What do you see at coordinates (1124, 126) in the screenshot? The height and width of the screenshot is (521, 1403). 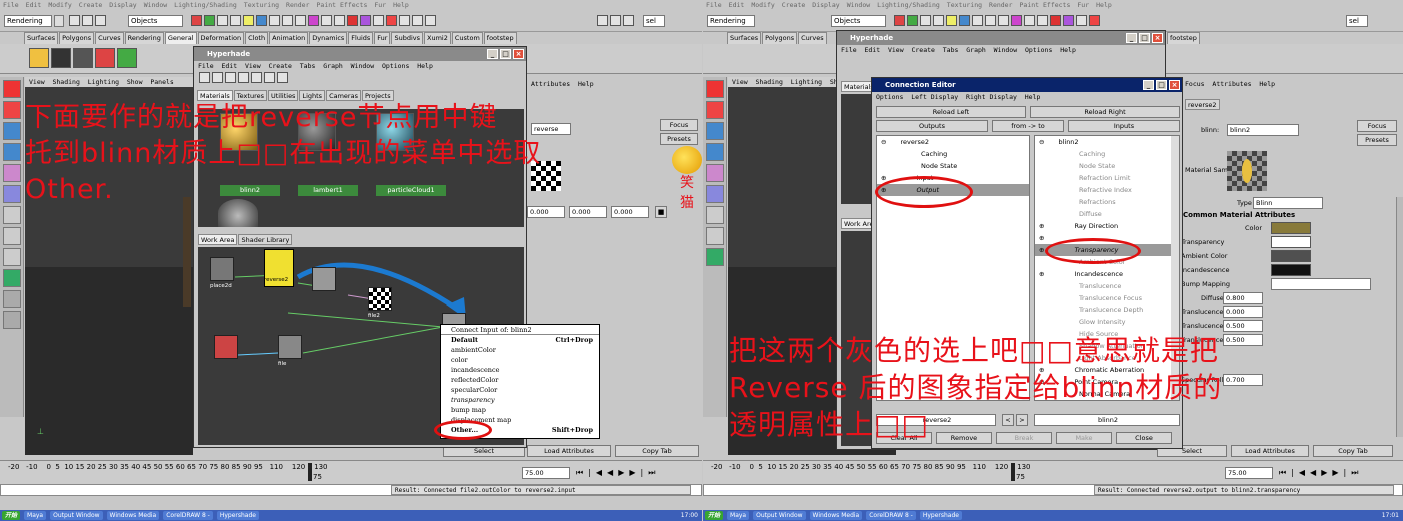 I see `inputs-button: Inputs` at bounding box center [1124, 126].